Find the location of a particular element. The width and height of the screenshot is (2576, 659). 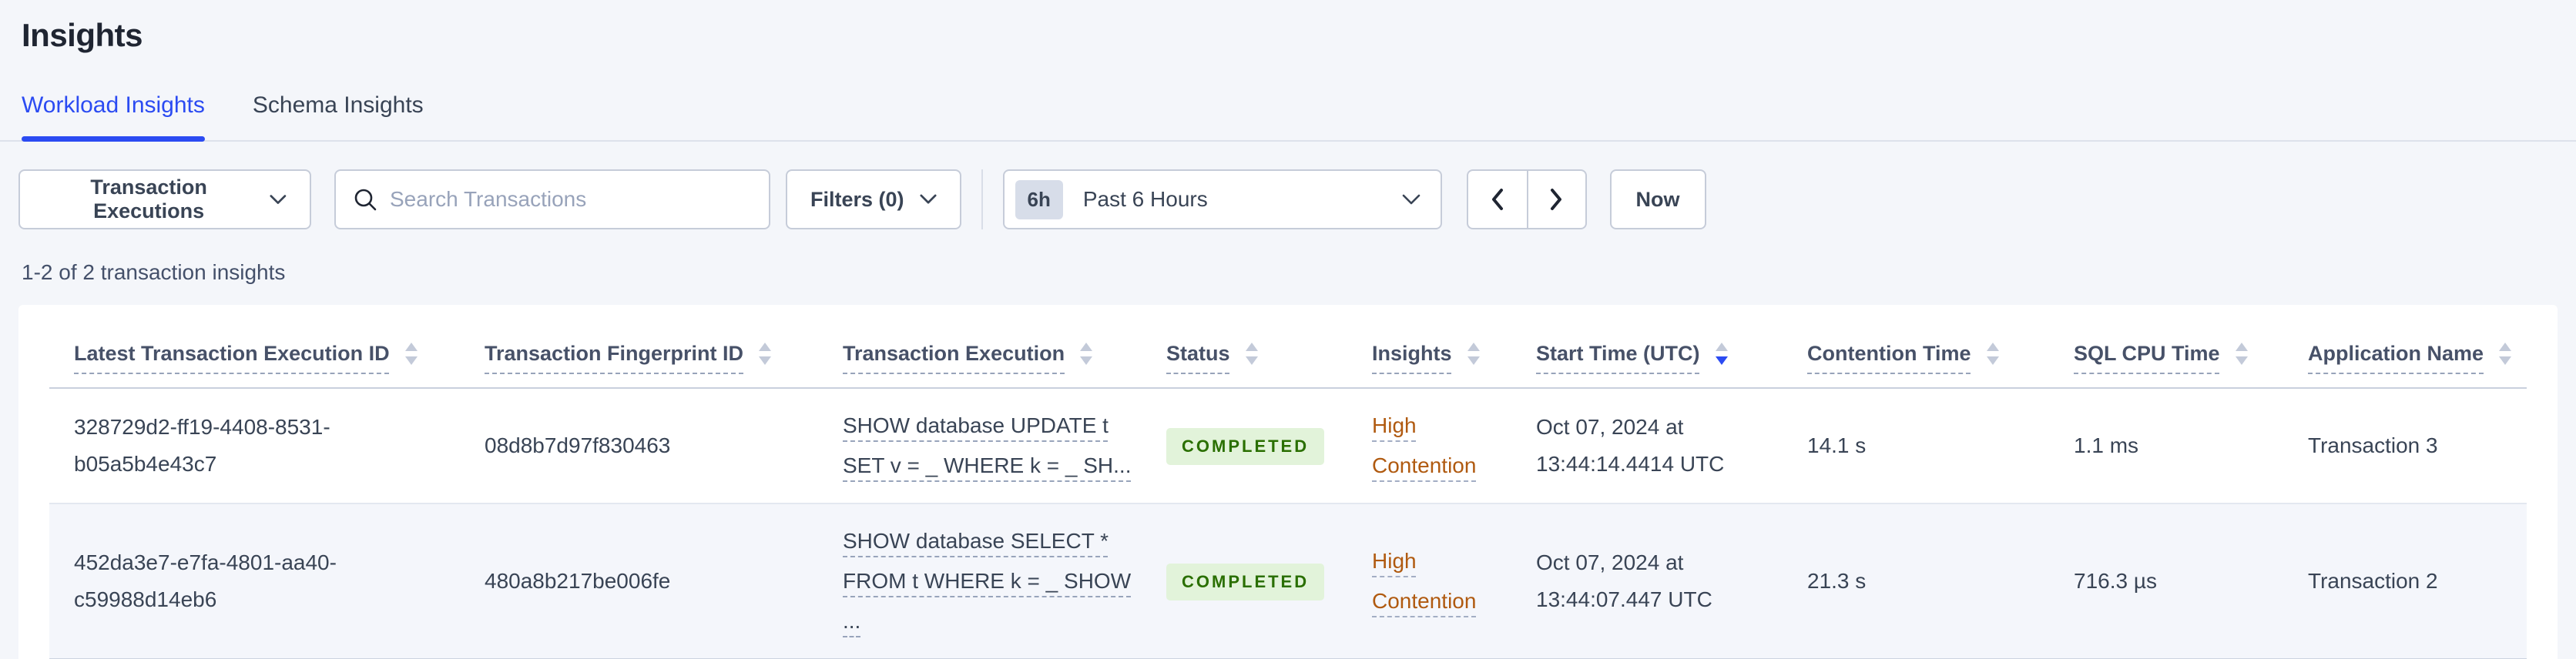

insight-type-dropdown: Transaction Executions is located at coordinates (164, 199).